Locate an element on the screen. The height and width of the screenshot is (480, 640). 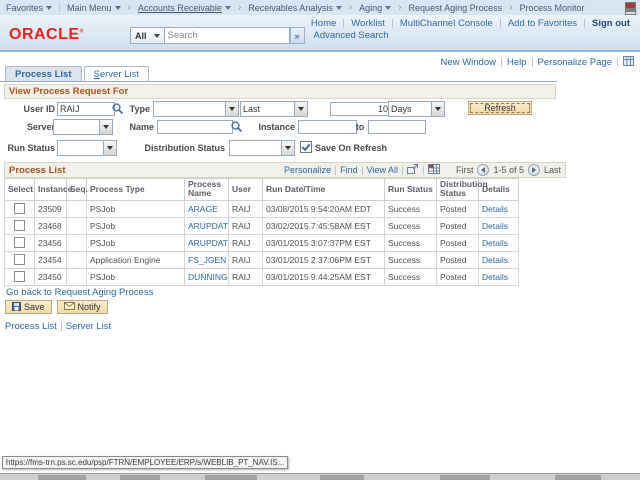
tab-server-list: Server List is located at coordinates (116, 74).